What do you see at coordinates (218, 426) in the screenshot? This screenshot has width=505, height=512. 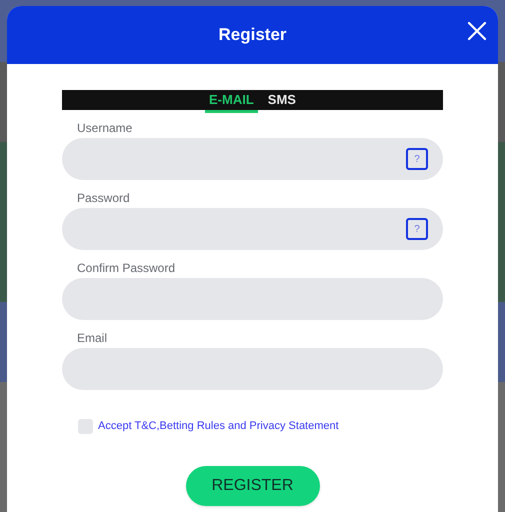 I see `agreement-link: Accept T&C,Betting Rules and Privacy Statement` at bounding box center [218, 426].